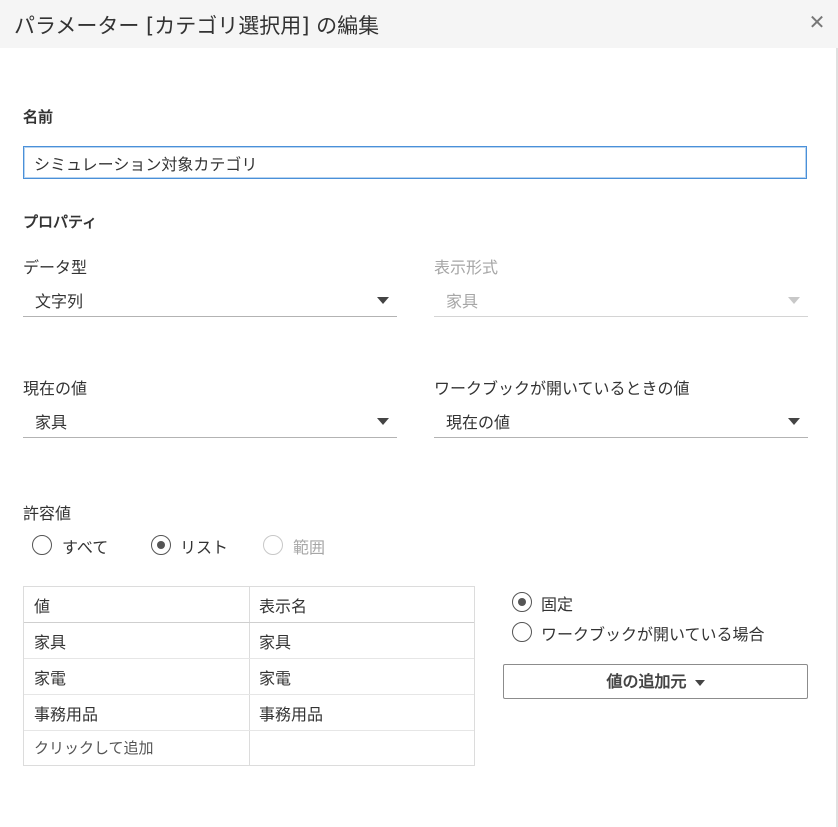 The image size is (838, 827). I want to click on workbook-open-value-label: ワークブックが開いているときの値, so click(562, 388).